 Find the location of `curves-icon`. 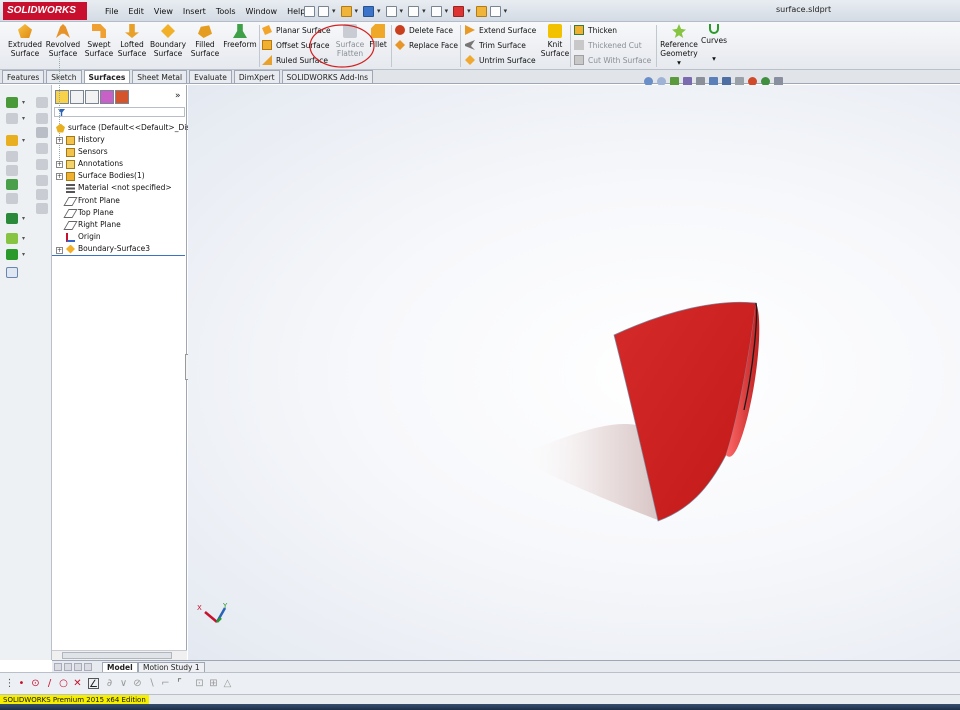

curves-icon is located at coordinates (12, 254).